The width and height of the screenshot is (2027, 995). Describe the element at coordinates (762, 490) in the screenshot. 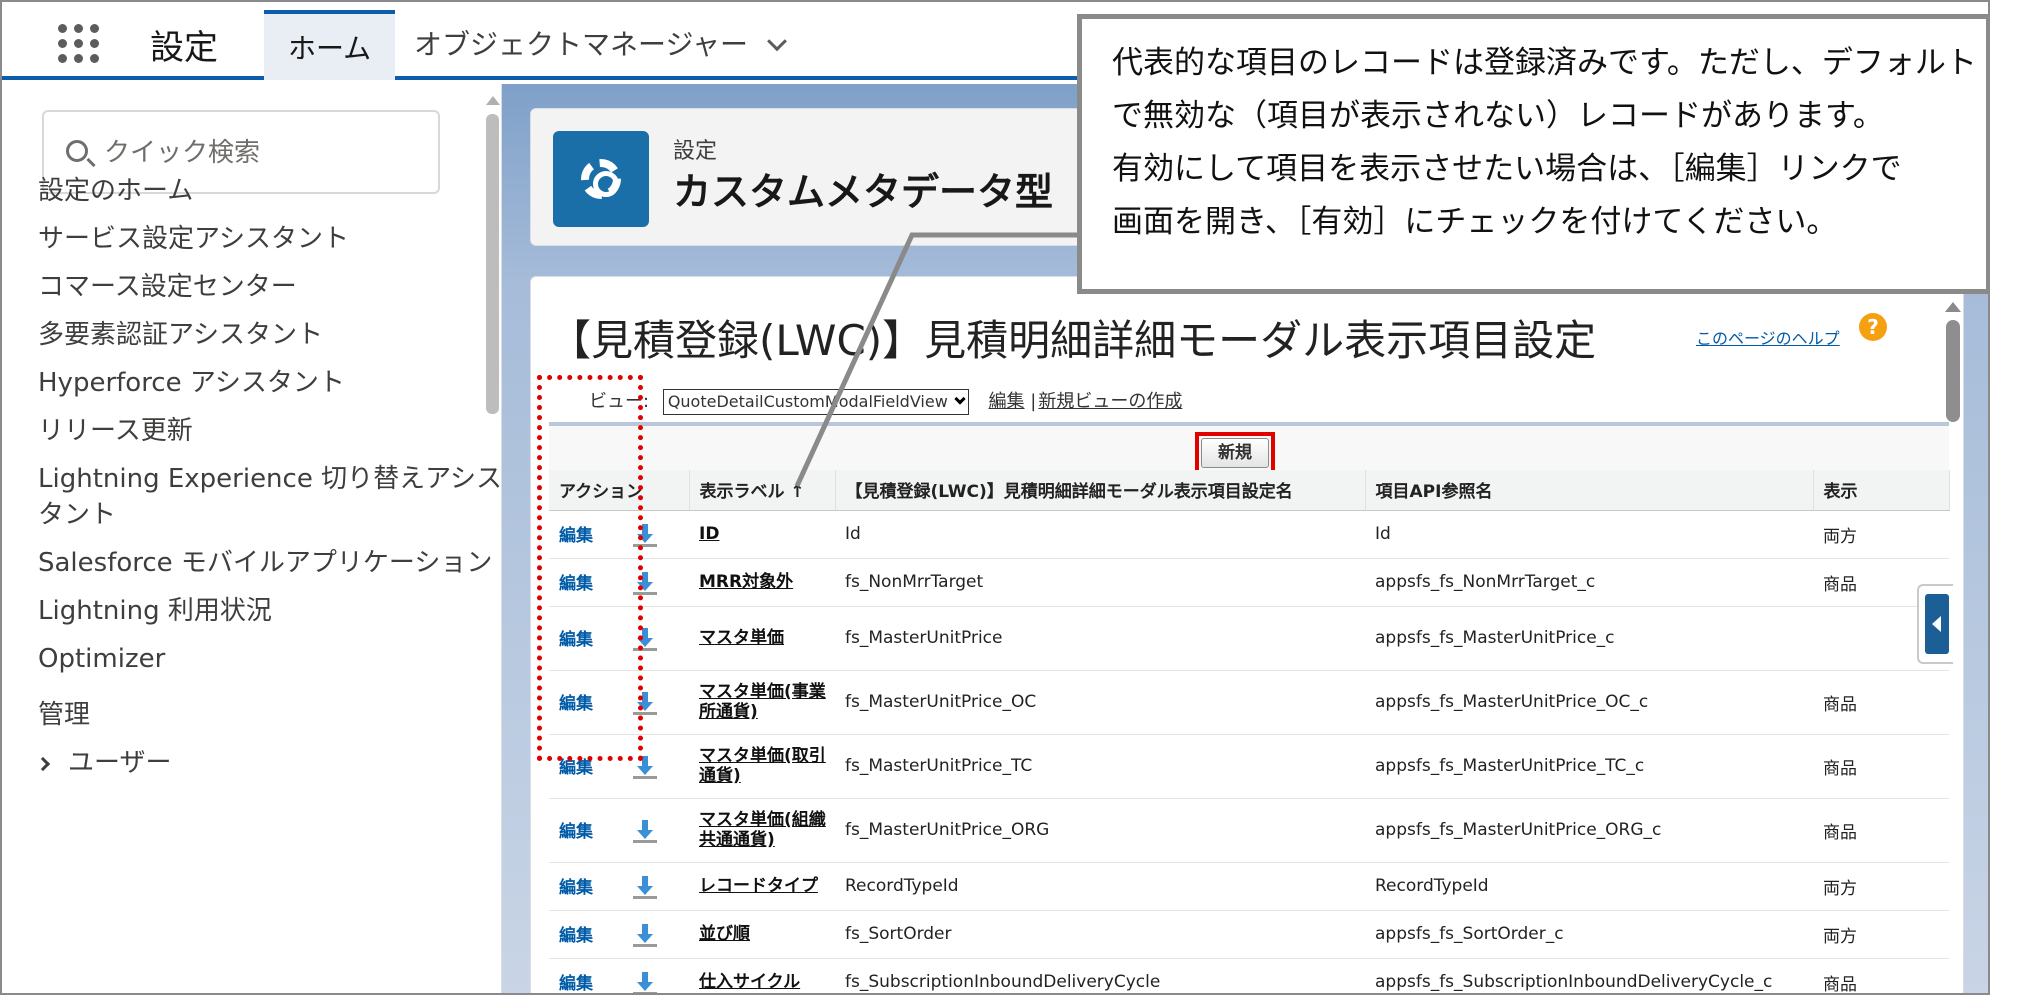

I see `column-header-label: 表示ラベル ↑` at that location.